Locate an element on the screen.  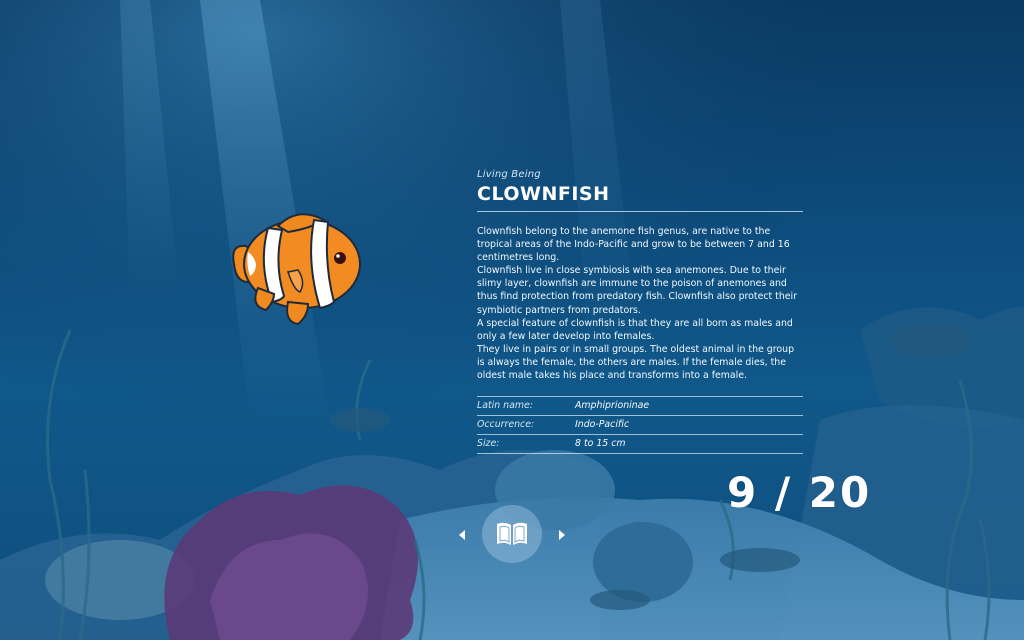
book-icon is located at coordinates (512, 533).